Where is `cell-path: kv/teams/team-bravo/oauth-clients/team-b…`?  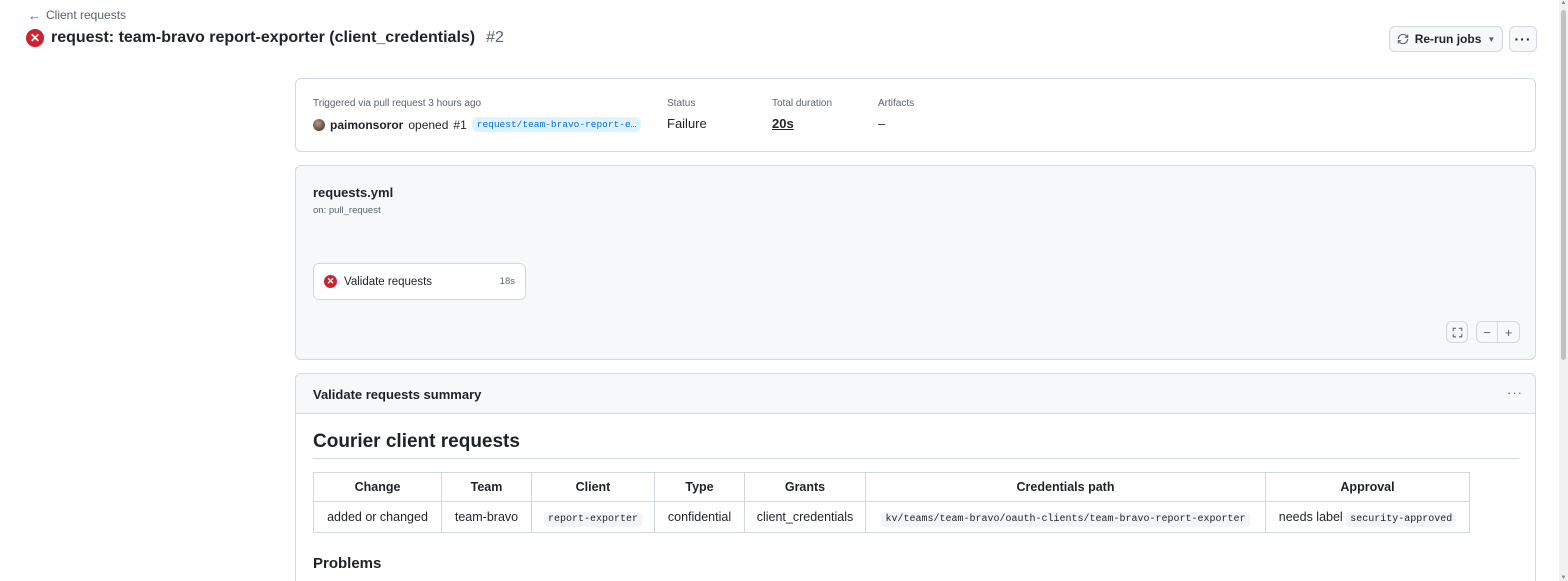 cell-path: kv/teams/team-bravo/oauth-clients/team-b… is located at coordinates (1065, 517).